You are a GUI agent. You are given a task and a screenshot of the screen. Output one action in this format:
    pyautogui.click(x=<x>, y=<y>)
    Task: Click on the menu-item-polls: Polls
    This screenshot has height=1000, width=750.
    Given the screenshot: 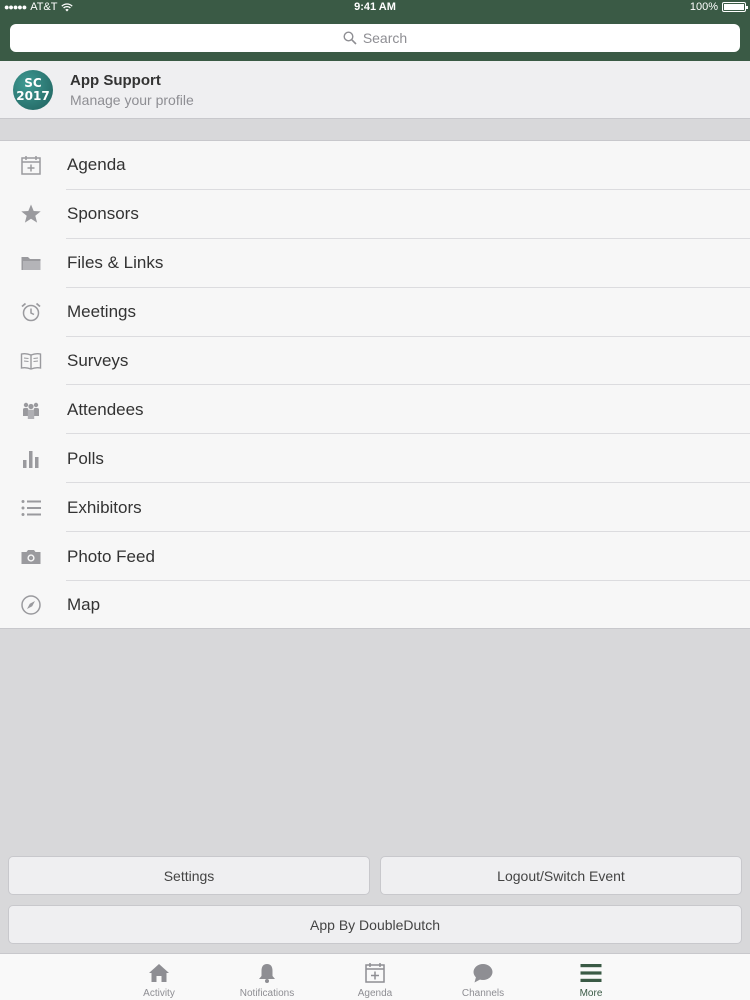 What is the action you would take?
    pyautogui.click(x=375, y=459)
    